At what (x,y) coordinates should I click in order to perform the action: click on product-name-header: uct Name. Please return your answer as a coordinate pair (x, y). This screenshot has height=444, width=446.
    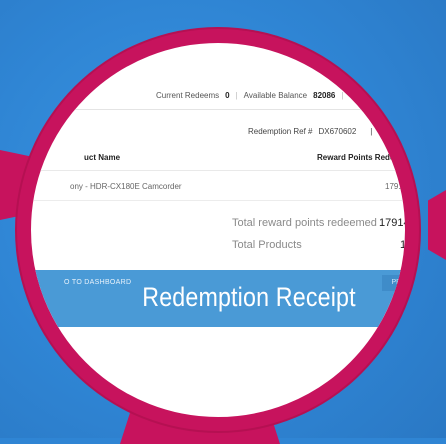
    Looking at the image, I should click on (102, 157).